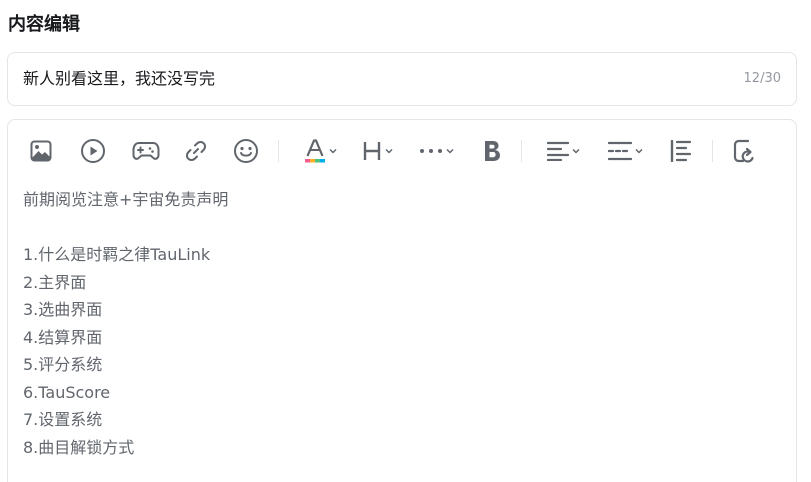  I want to click on undo-icon, so click(743, 151).